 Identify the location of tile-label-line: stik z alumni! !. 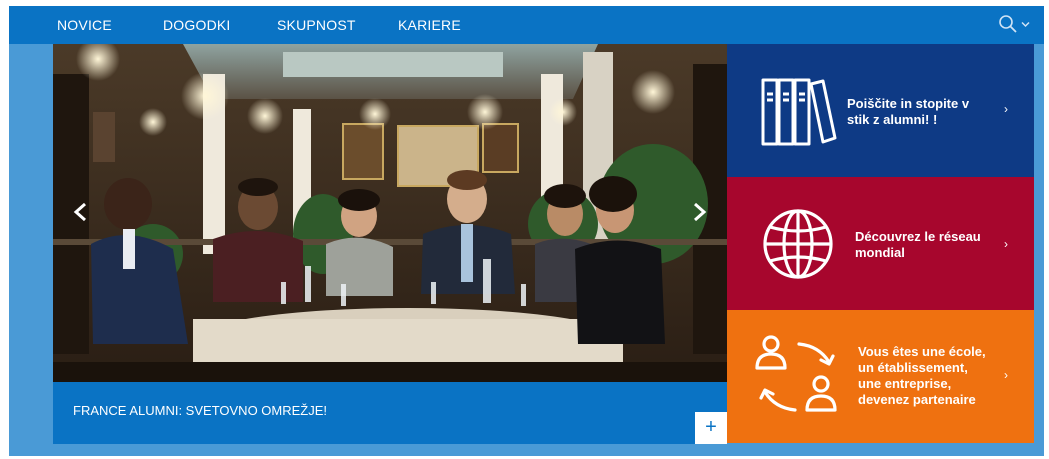
(892, 119).